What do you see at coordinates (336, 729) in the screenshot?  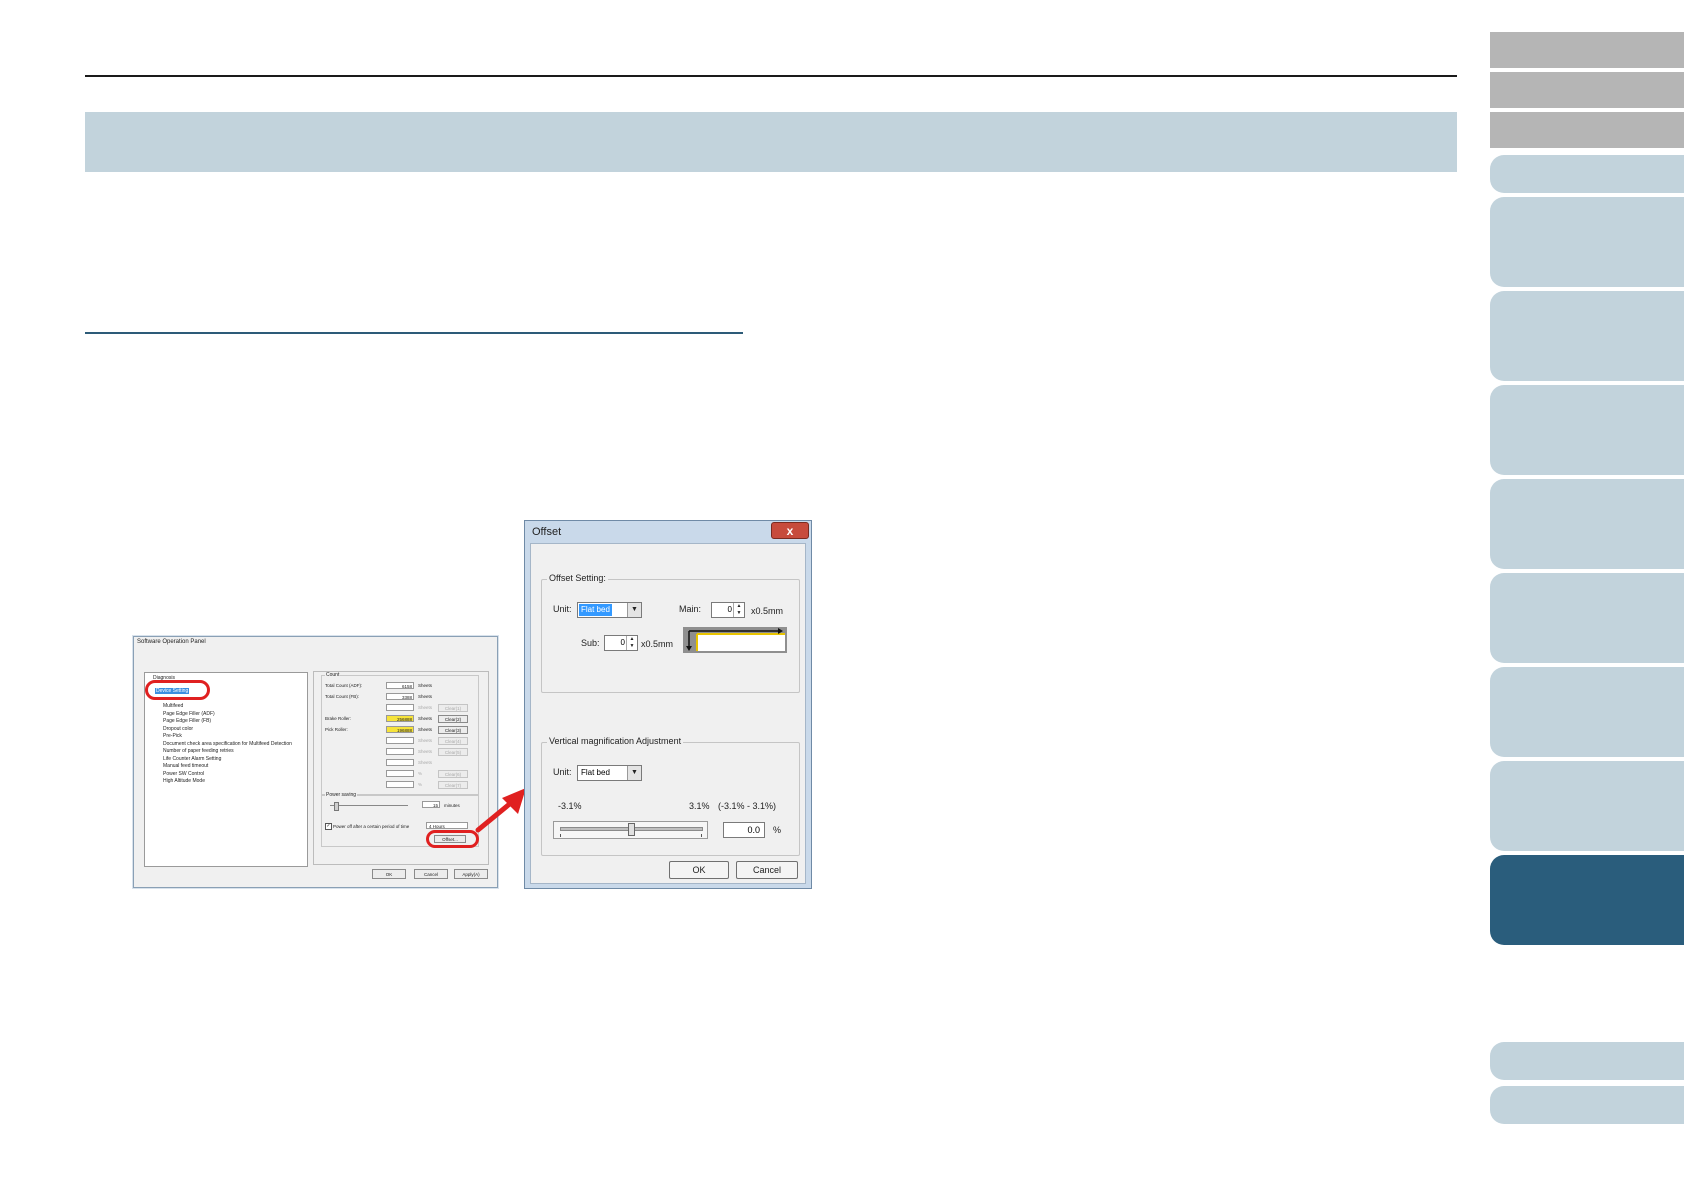 I see `pick-roller-label: Pick Roller:` at bounding box center [336, 729].